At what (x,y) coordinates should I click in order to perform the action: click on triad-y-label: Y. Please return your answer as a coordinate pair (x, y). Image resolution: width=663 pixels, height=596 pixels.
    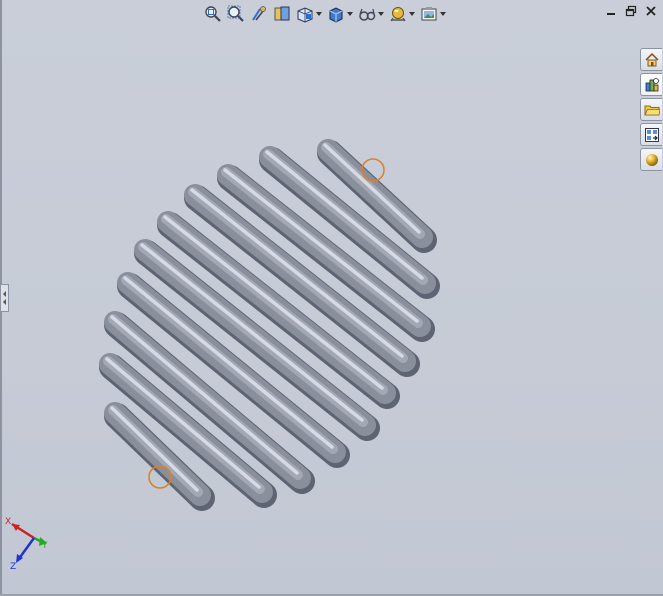
    Looking at the image, I should click on (44, 546).